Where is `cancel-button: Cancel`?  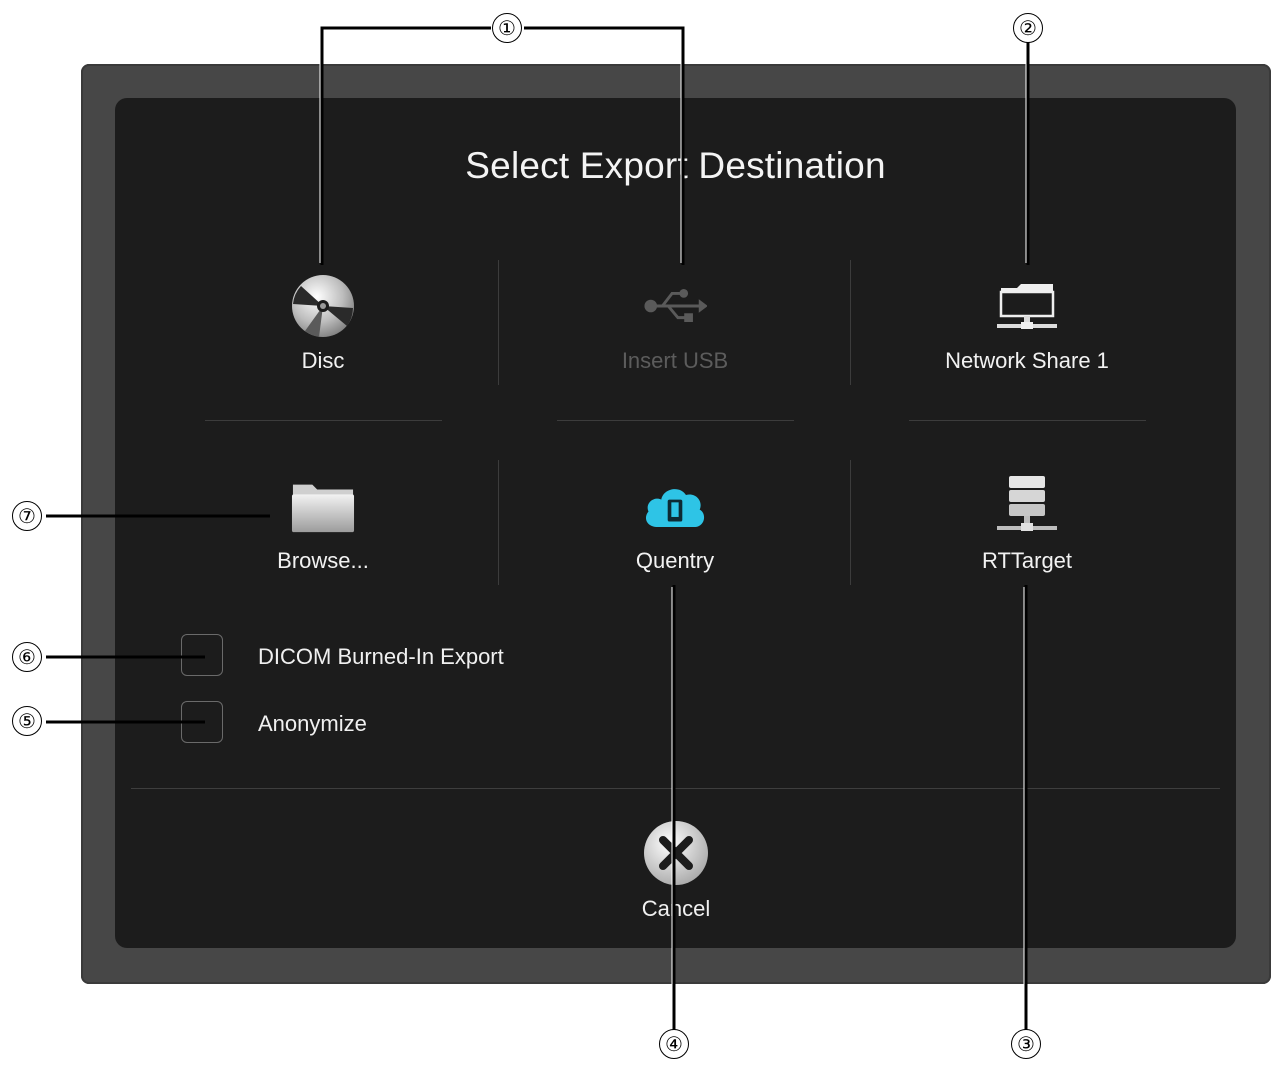 cancel-button: Cancel is located at coordinates (676, 873).